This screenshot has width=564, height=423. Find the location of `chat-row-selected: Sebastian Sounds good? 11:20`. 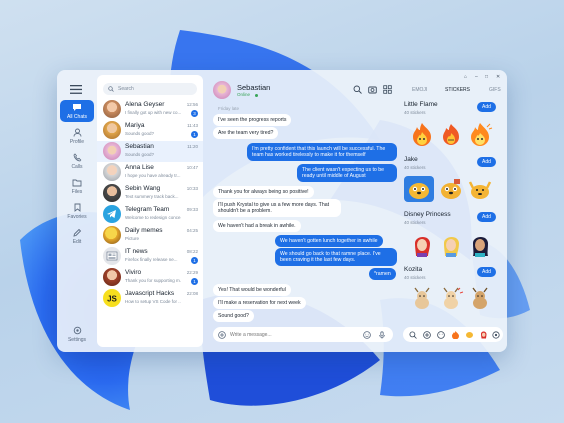

chat-row-selected: Sebastian Sounds good? 11:20 is located at coordinates (150, 151).